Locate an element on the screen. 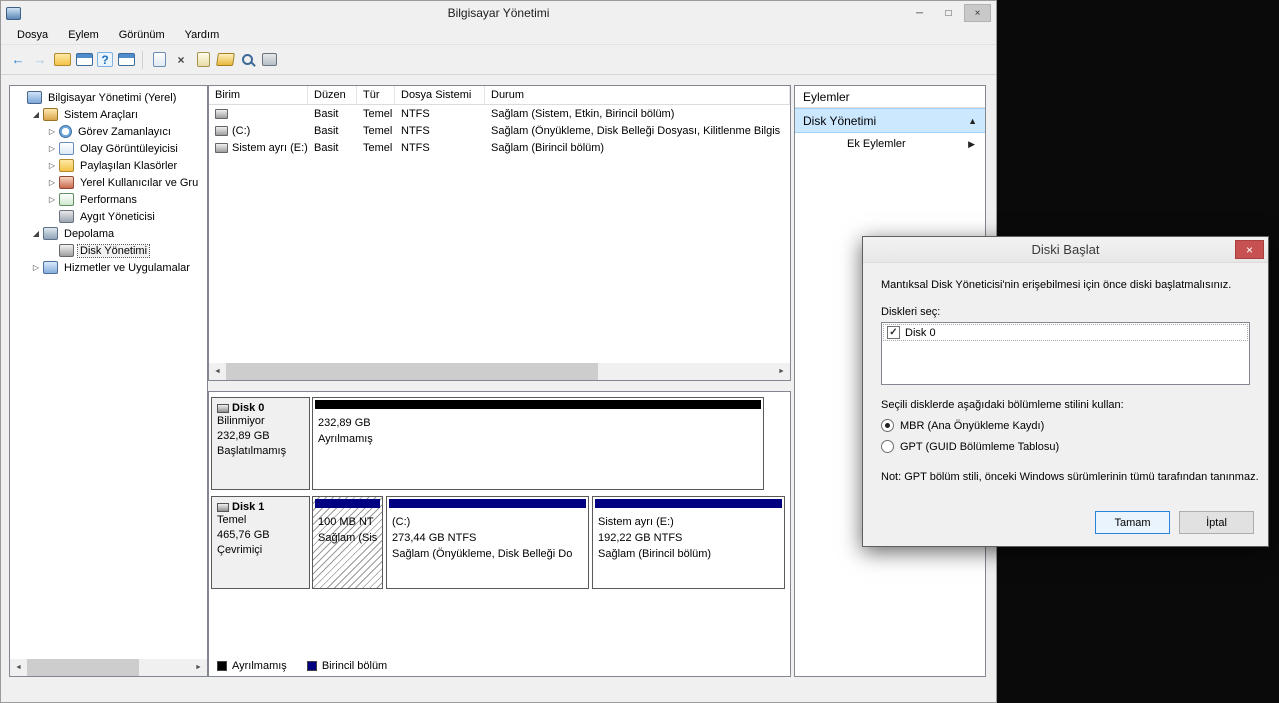  tree-item-paylasilan-klasorler: ▷ Paylaşılan Klasörler is located at coordinates (108, 165).